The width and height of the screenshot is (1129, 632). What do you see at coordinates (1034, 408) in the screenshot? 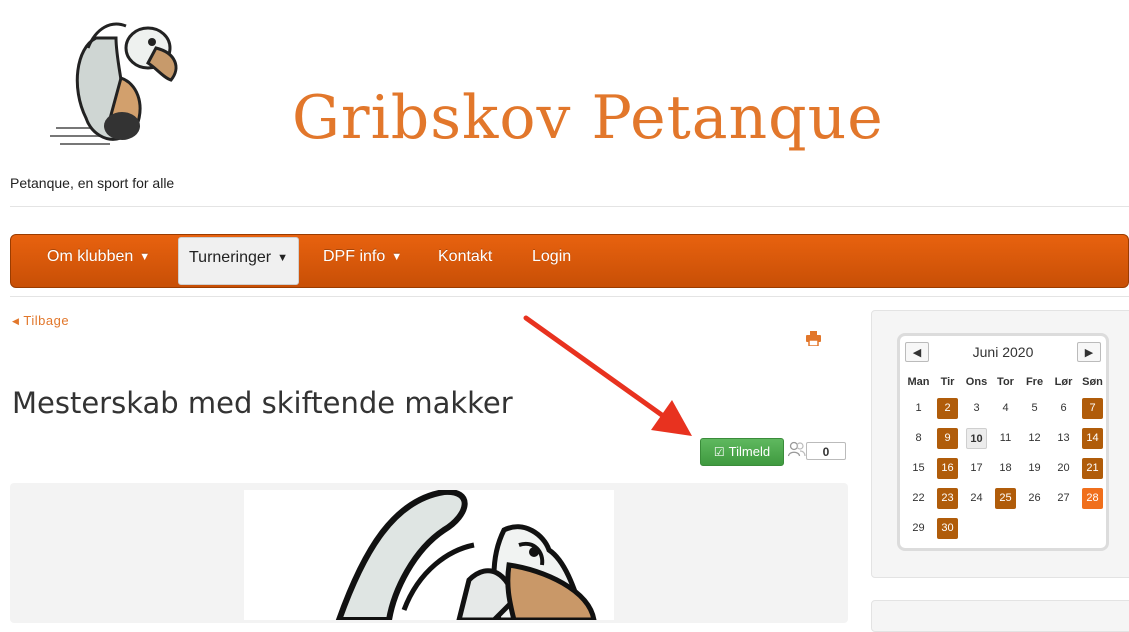
I see `calendar-day: 5` at bounding box center [1034, 408].